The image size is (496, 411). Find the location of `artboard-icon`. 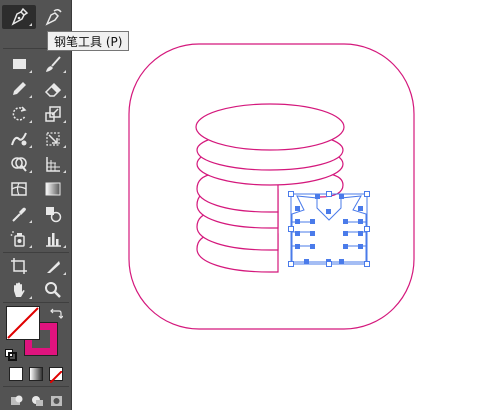

artboard-icon is located at coordinates (19, 266).